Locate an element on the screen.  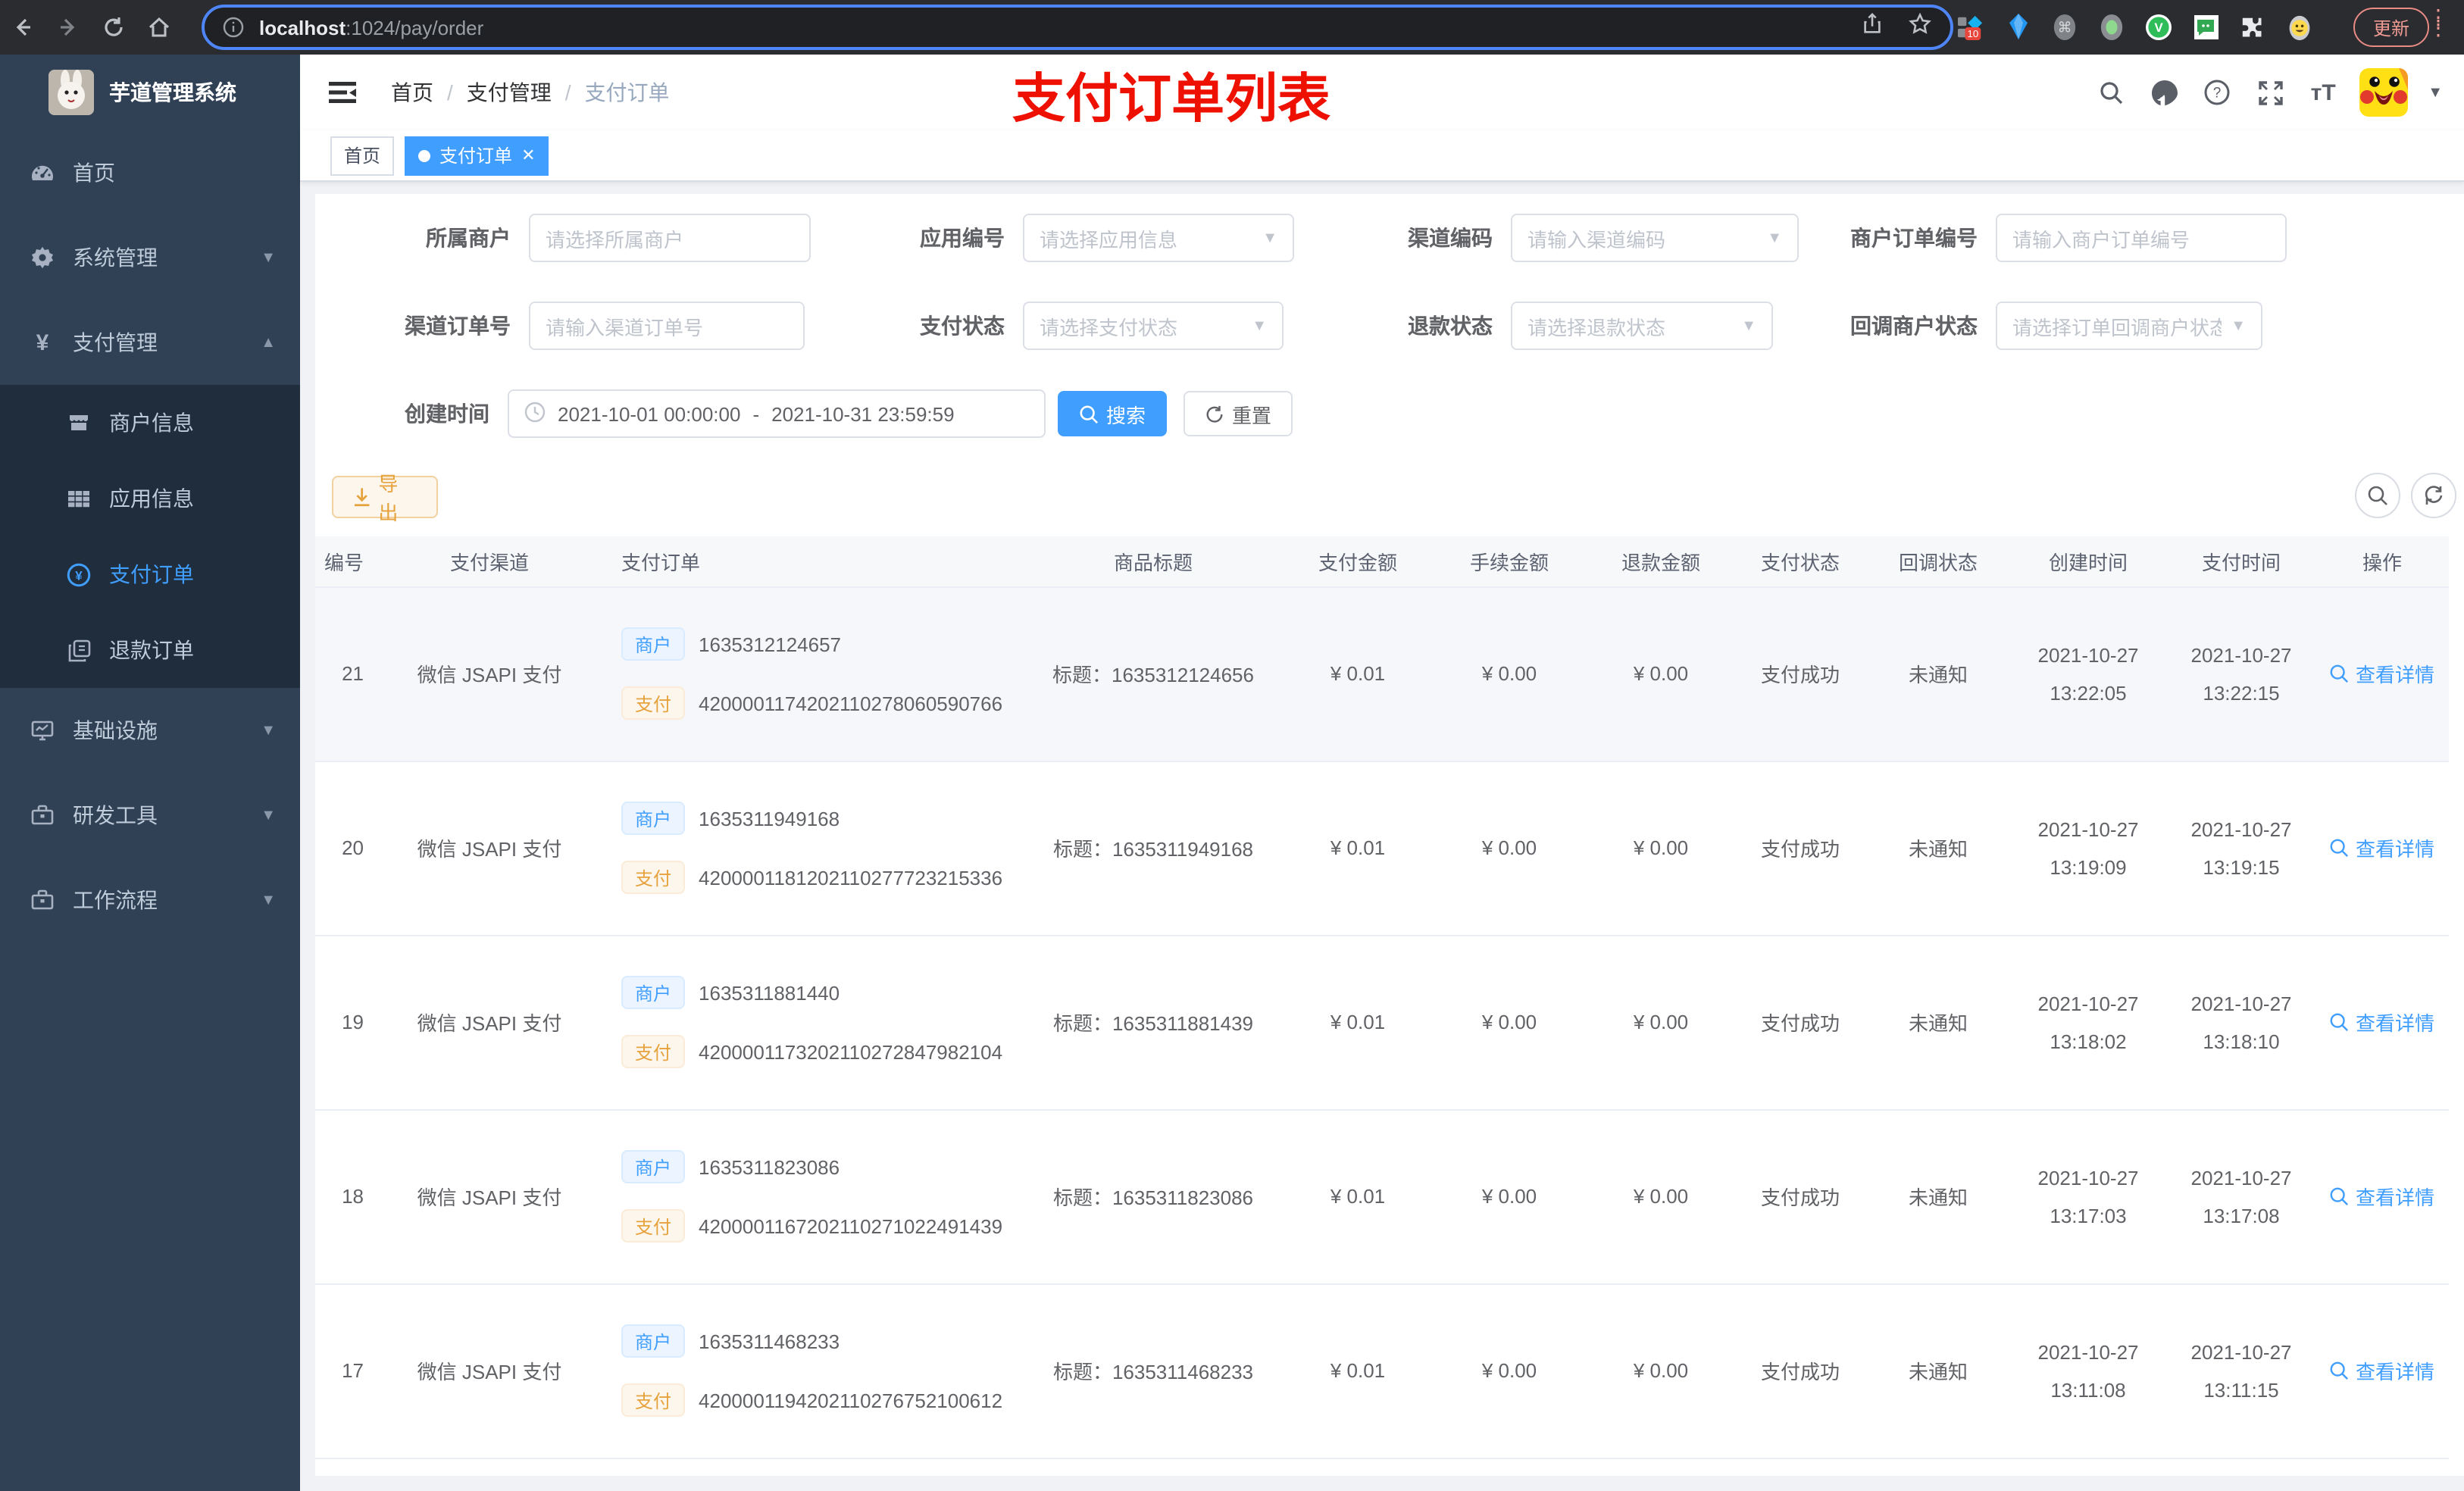
channel-code-select: 请输入渠道编码 ▼ is located at coordinates (1655, 238).